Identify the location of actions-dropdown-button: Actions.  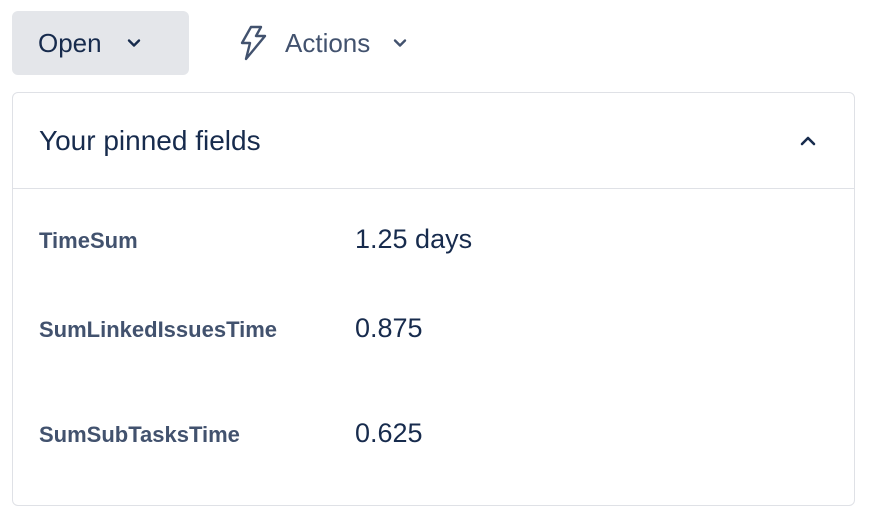
(322, 43).